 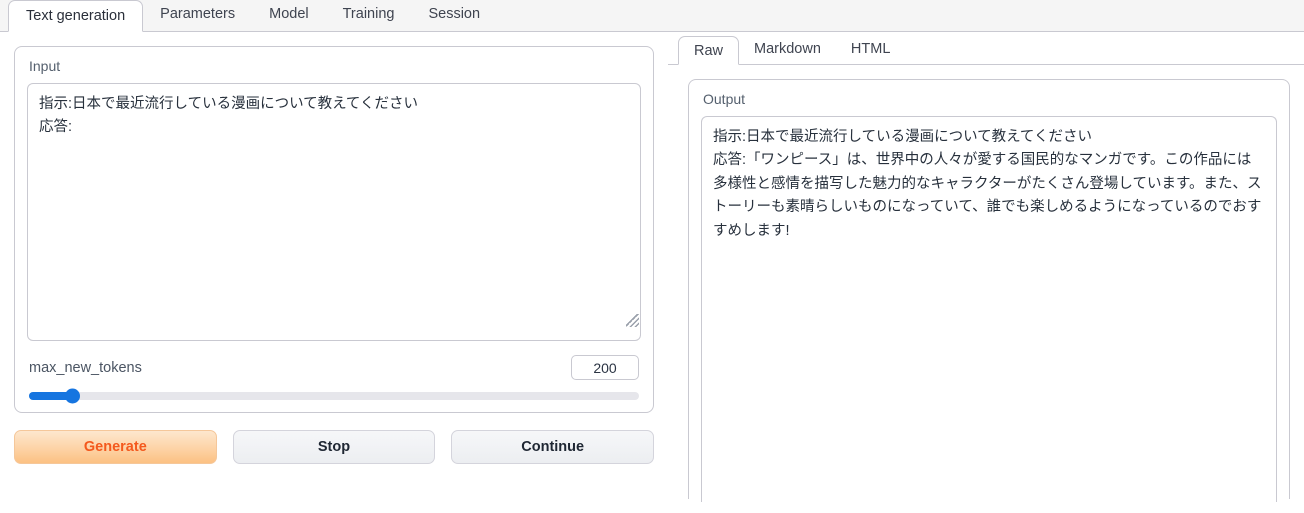 I want to click on tab-training: Training, so click(x=369, y=15).